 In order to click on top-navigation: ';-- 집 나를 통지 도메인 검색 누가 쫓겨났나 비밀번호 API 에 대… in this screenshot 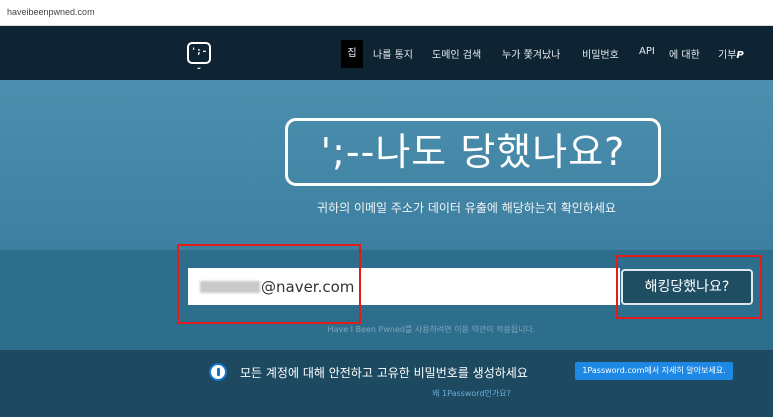, I will do `click(386, 53)`.